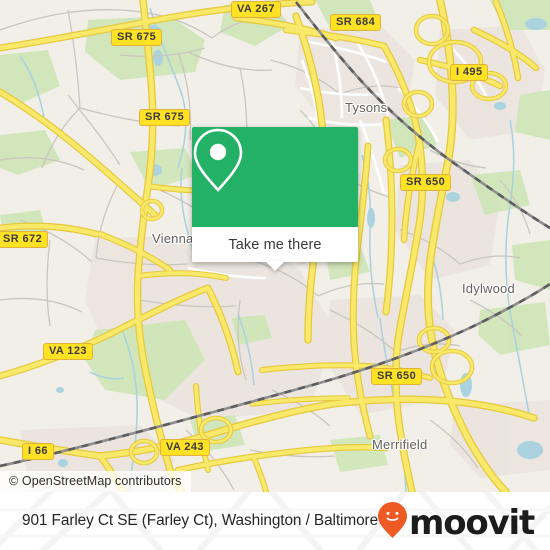 This screenshot has height=550, width=550. I want to click on road-shield-sr-684: SR 684, so click(356, 22).